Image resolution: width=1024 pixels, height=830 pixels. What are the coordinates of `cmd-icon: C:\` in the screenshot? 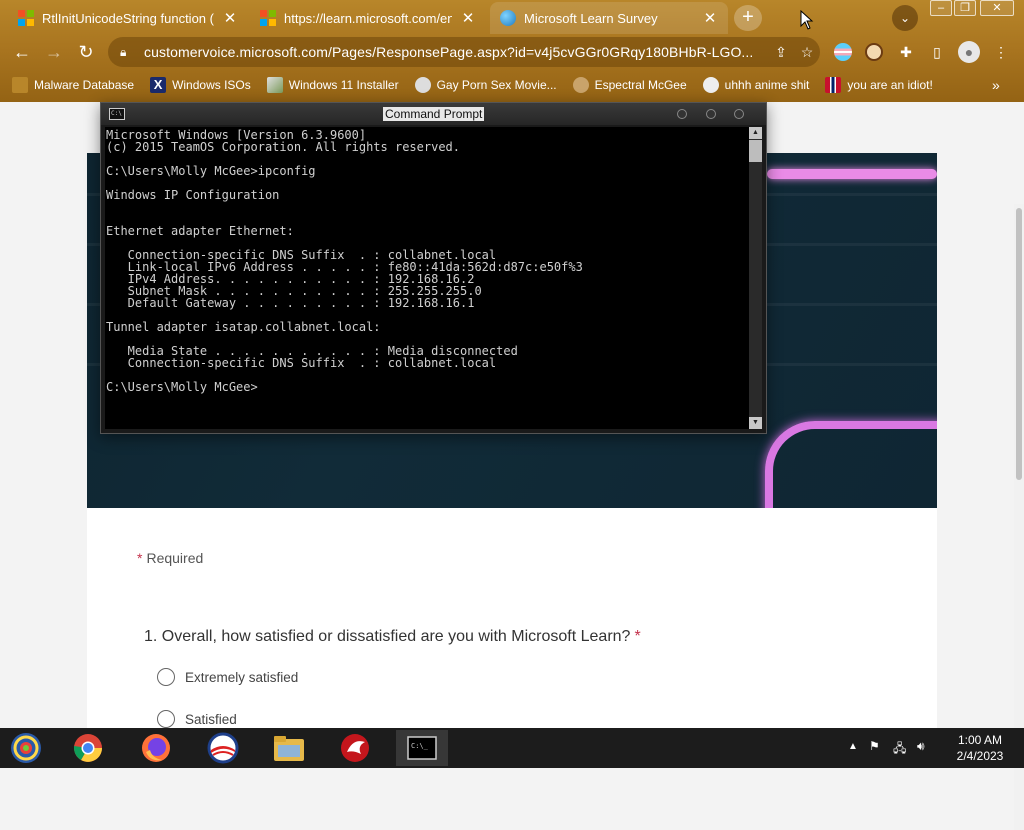 It's located at (117, 114).